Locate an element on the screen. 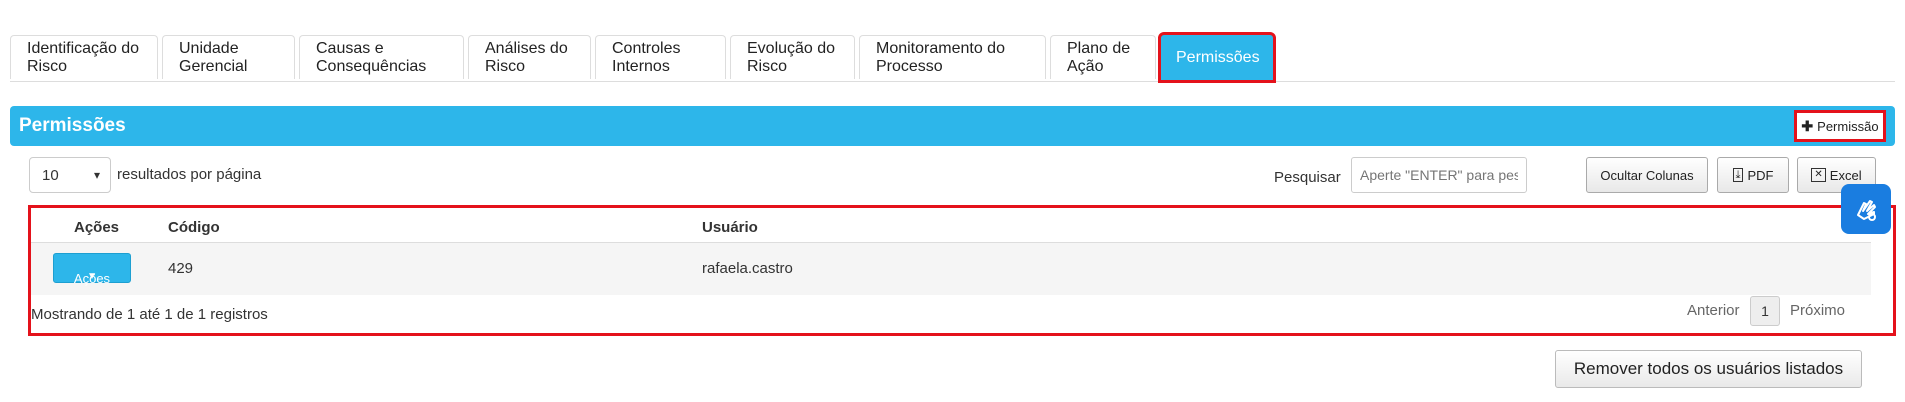 The height and width of the screenshot is (402, 1905). search-input is located at coordinates (1439, 175).